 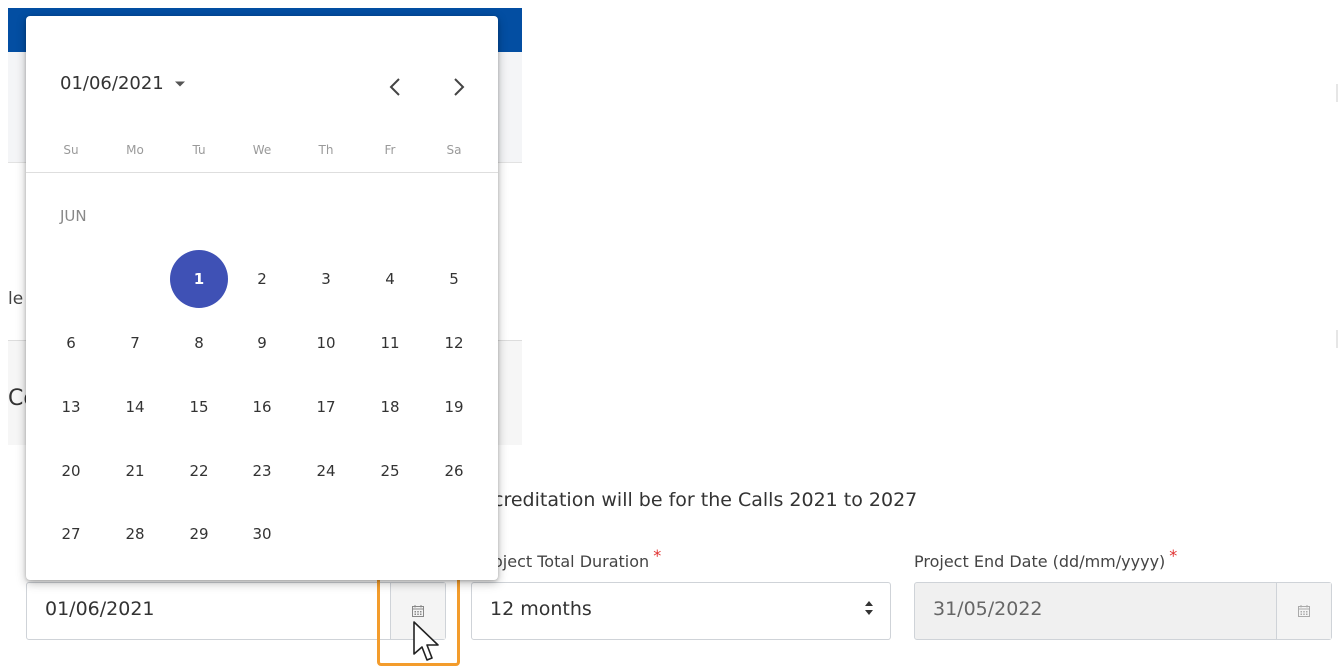 I want to click on datepicker-header-value: 01/06/2021, so click(x=112, y=83).